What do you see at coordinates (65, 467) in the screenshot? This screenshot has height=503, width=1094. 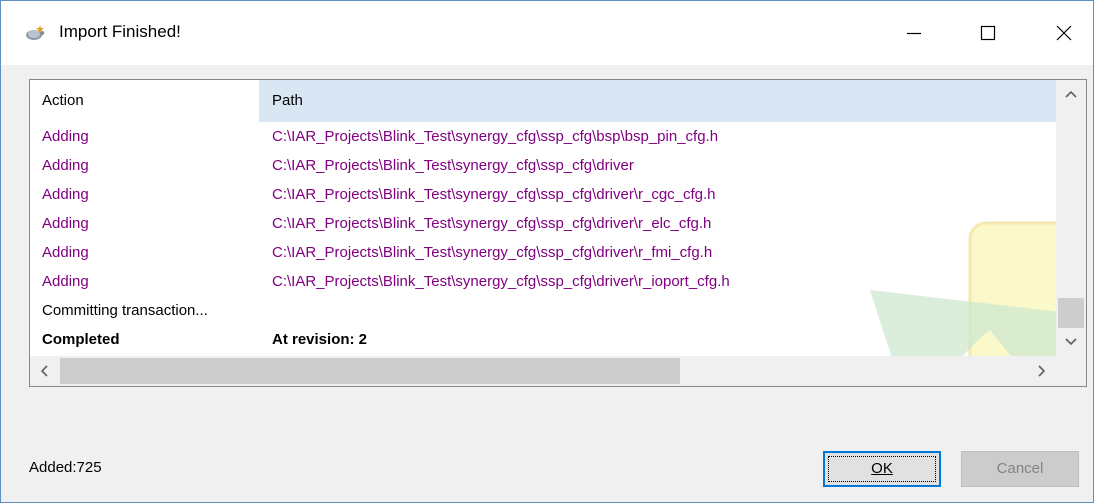 I see `added-count-status: Added:725` at bounding box center [65, 467].